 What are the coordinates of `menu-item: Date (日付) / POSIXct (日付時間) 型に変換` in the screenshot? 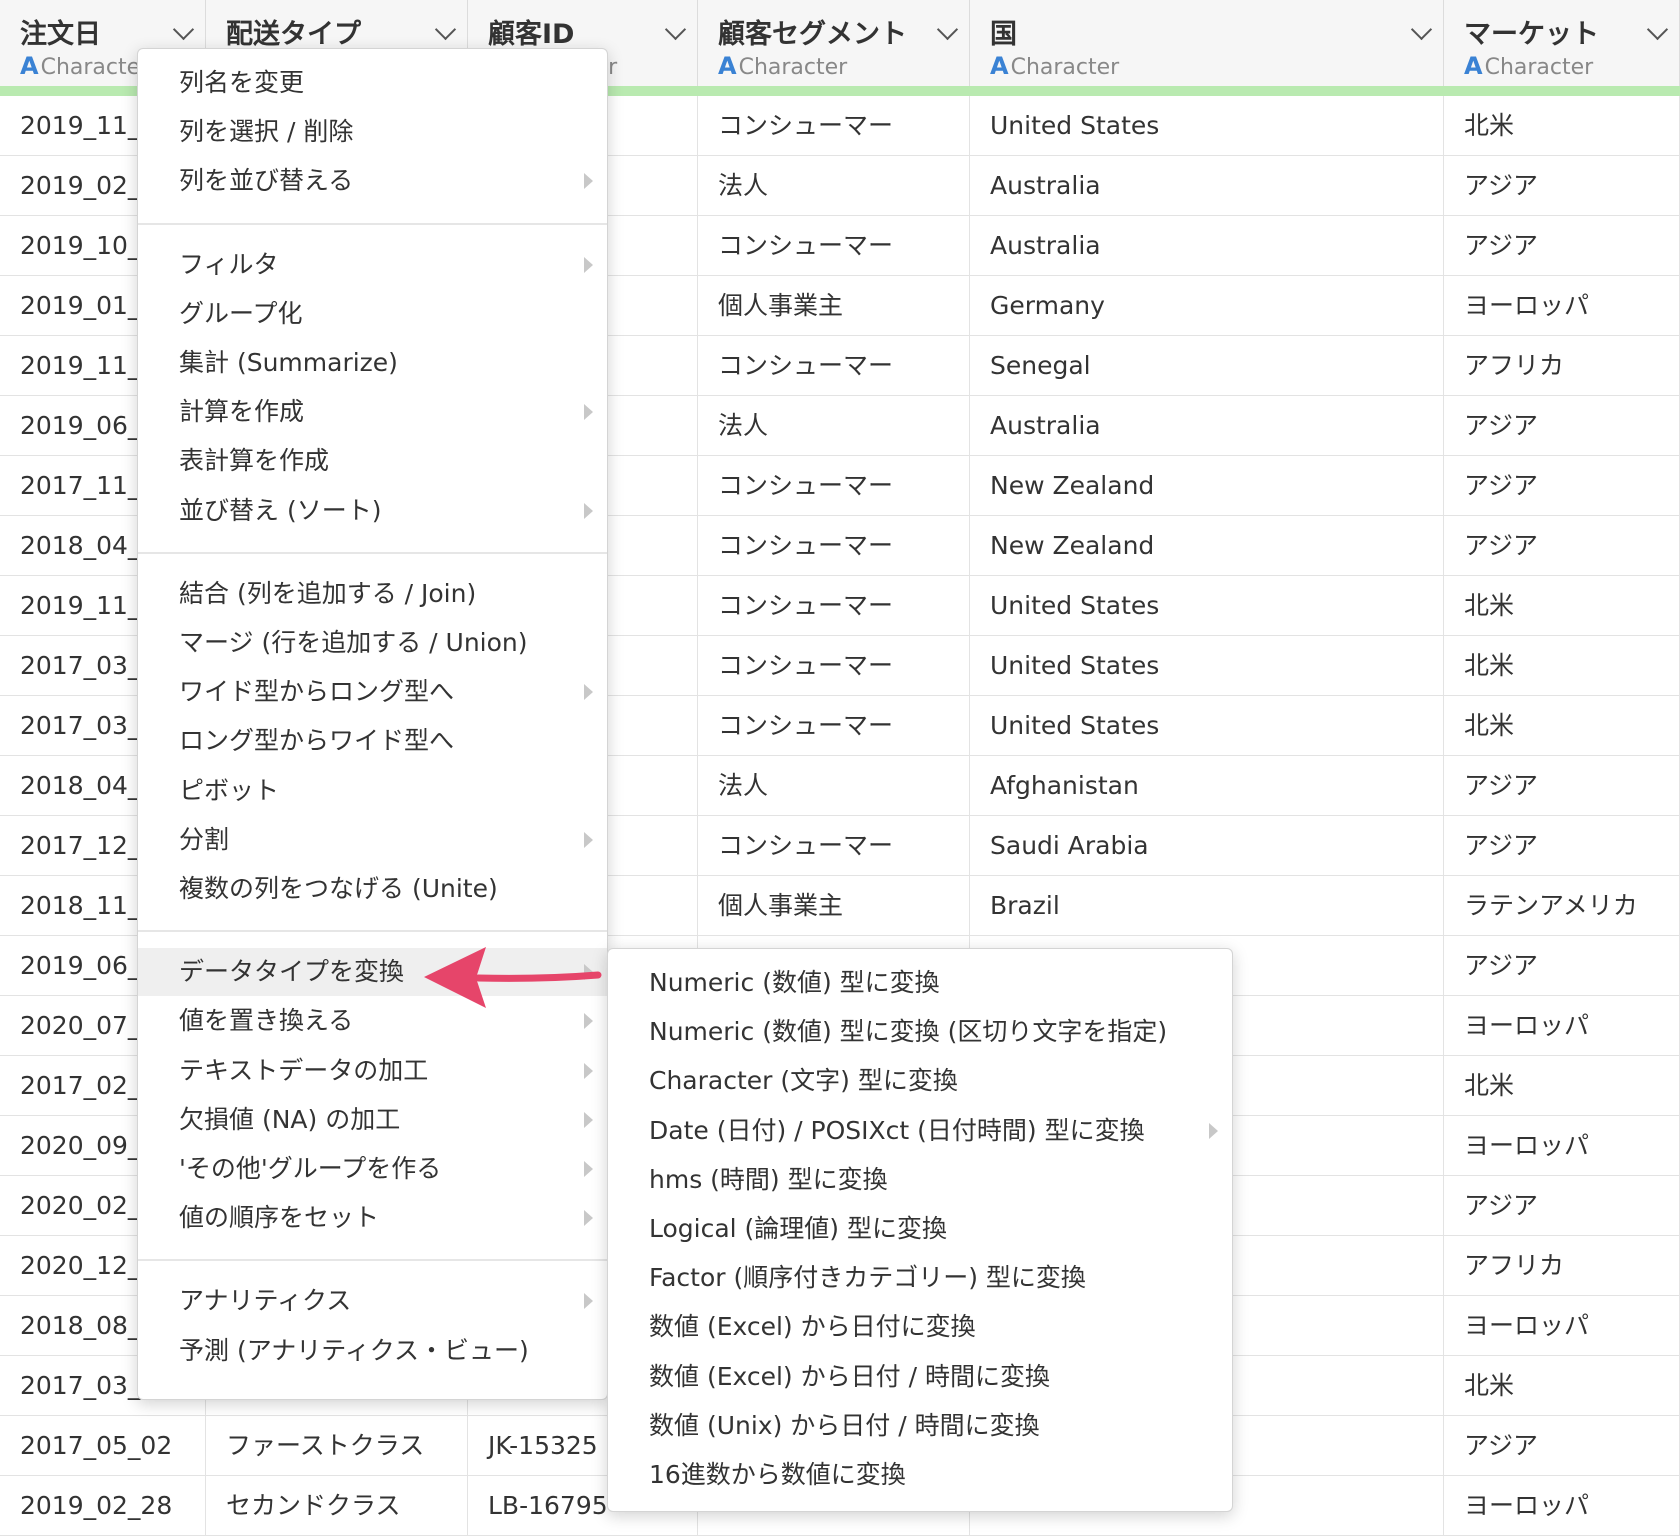 It's located at (920, 1131).